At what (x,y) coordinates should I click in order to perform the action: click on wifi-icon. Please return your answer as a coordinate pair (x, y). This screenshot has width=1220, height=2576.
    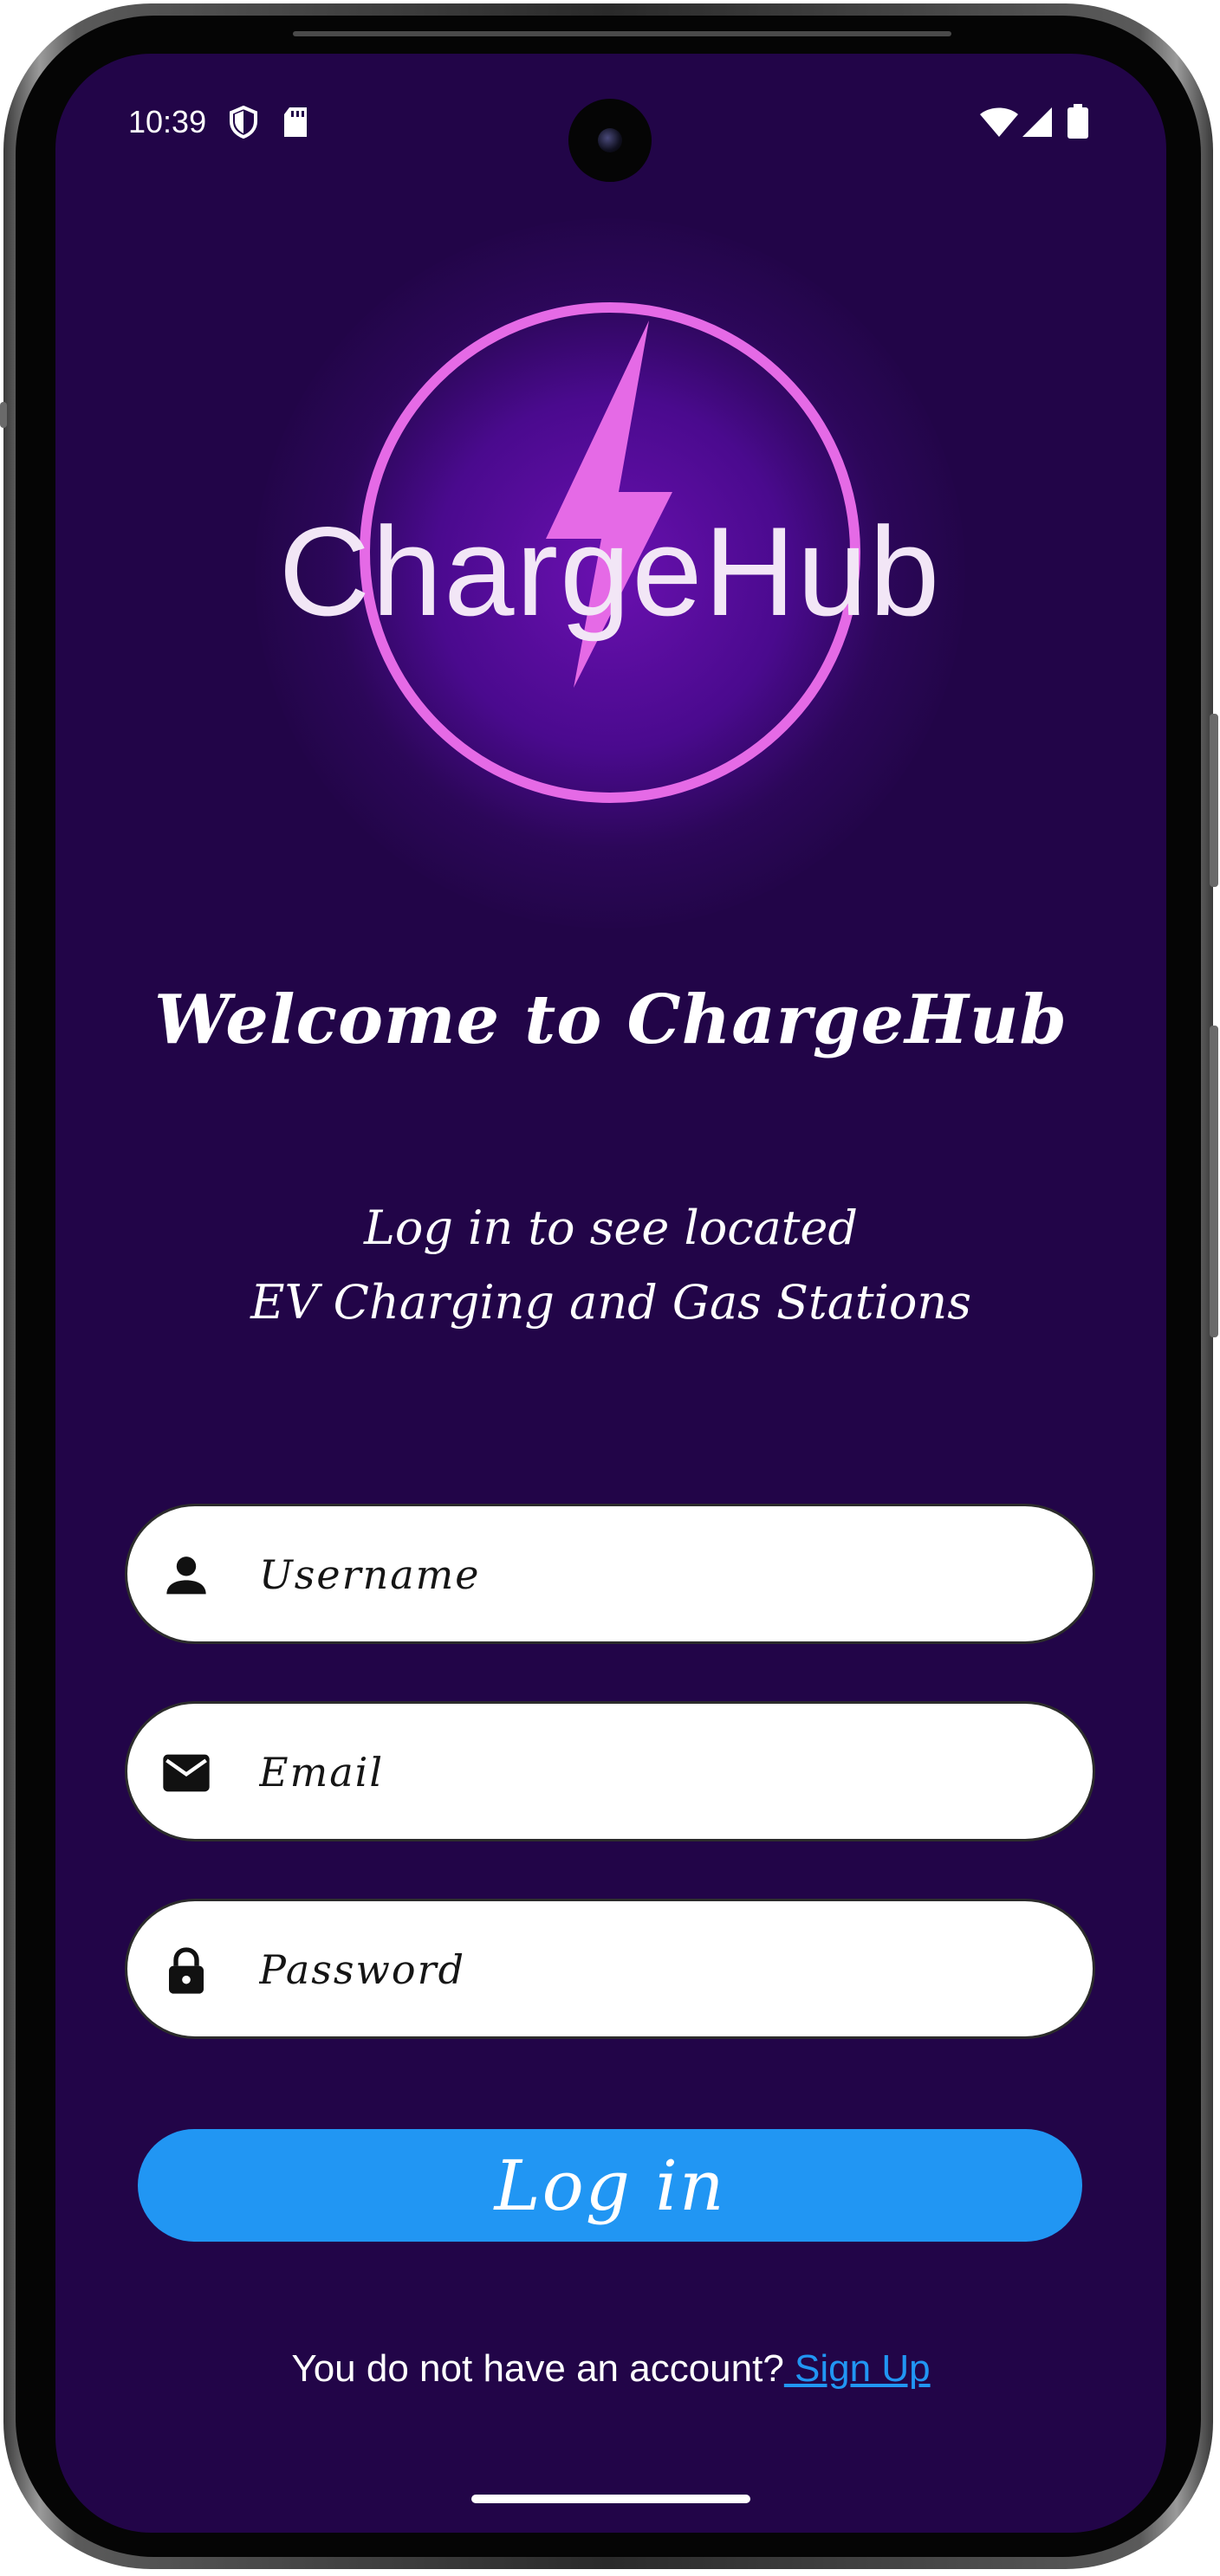
    Looking at the image, I should click on (999, 122).